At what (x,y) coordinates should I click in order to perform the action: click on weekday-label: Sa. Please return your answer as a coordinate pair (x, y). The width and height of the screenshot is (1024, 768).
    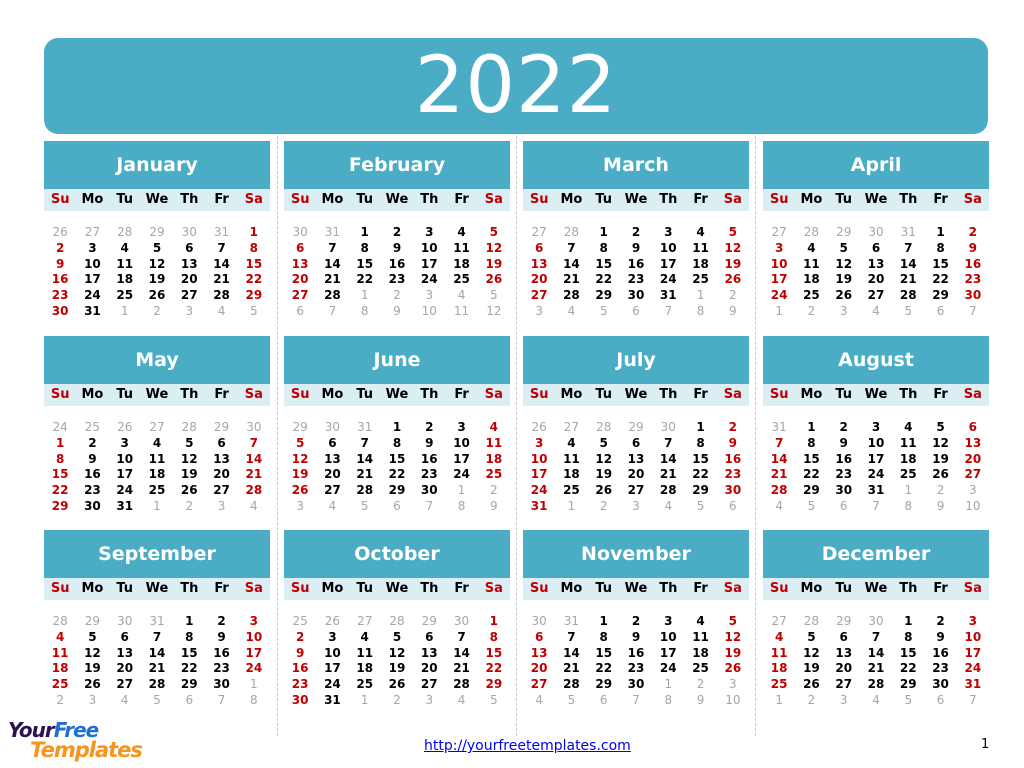
    Looking at the image, I should click on (493, 394).